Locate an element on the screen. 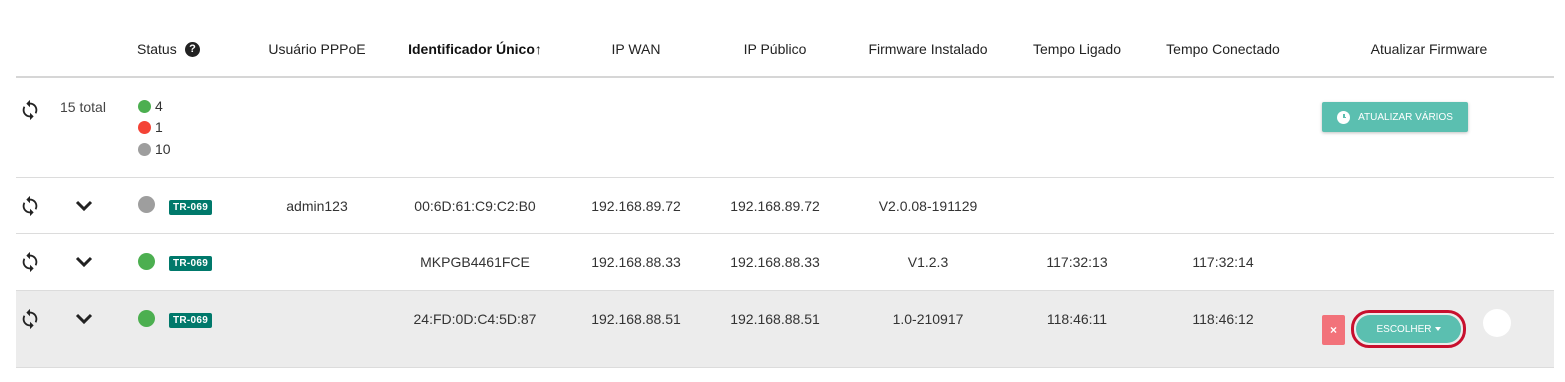 This screenshot has width=1565, height=382. refresh-all-icon is located at coordinates (30, 110).